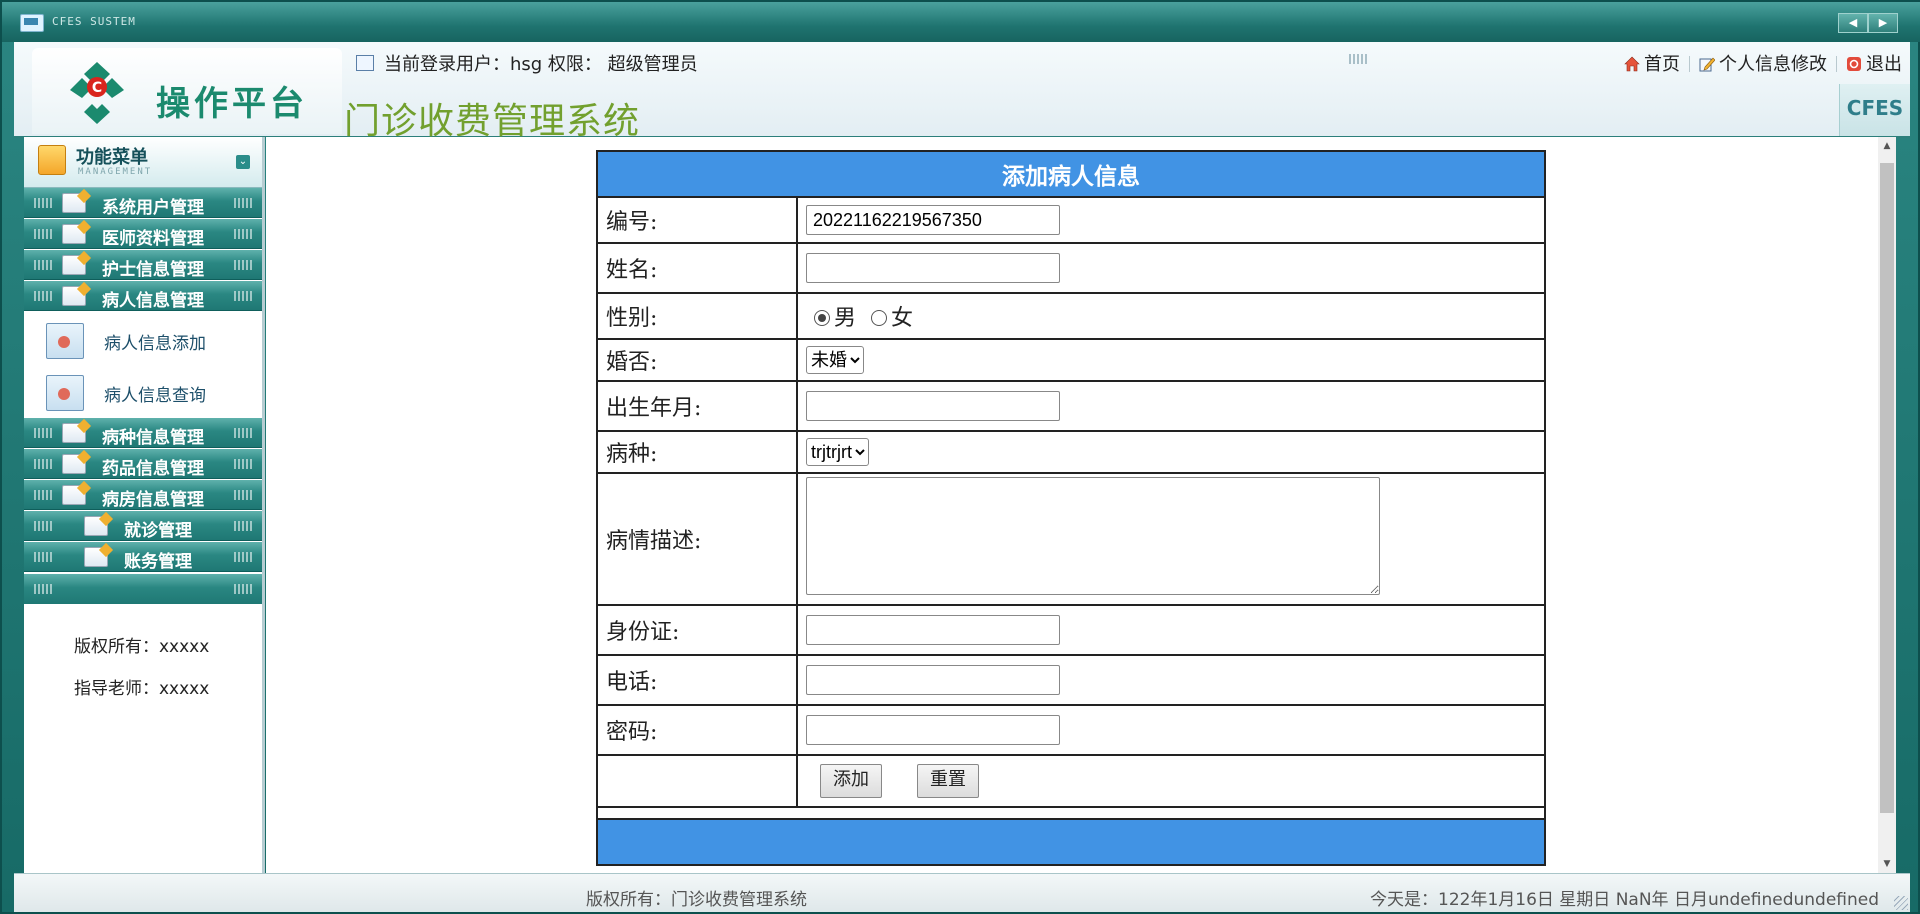 This screenshot has height=914, width=1920. I want to click on prev-arrow-button: ◀, so click(1853, 23).